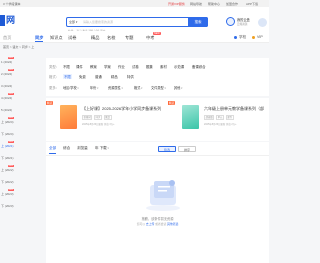 This screenshot has height=263, width=320. I want to click on nav-item-zhongkao: 中考, so click(150, 38).